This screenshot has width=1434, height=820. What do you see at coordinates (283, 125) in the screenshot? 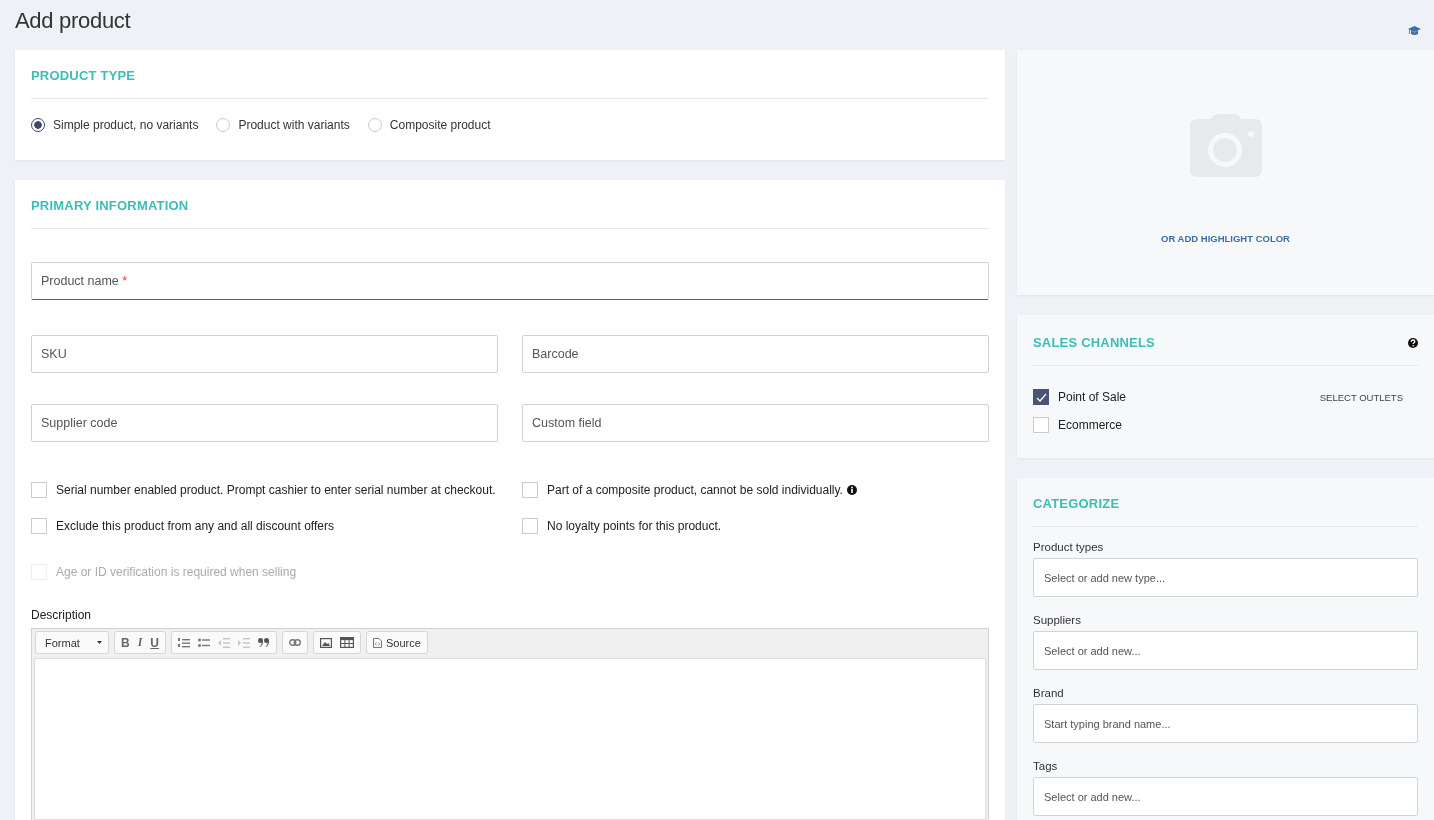
I see `radio-option: Product with variants` at bounding box center [283, 125].